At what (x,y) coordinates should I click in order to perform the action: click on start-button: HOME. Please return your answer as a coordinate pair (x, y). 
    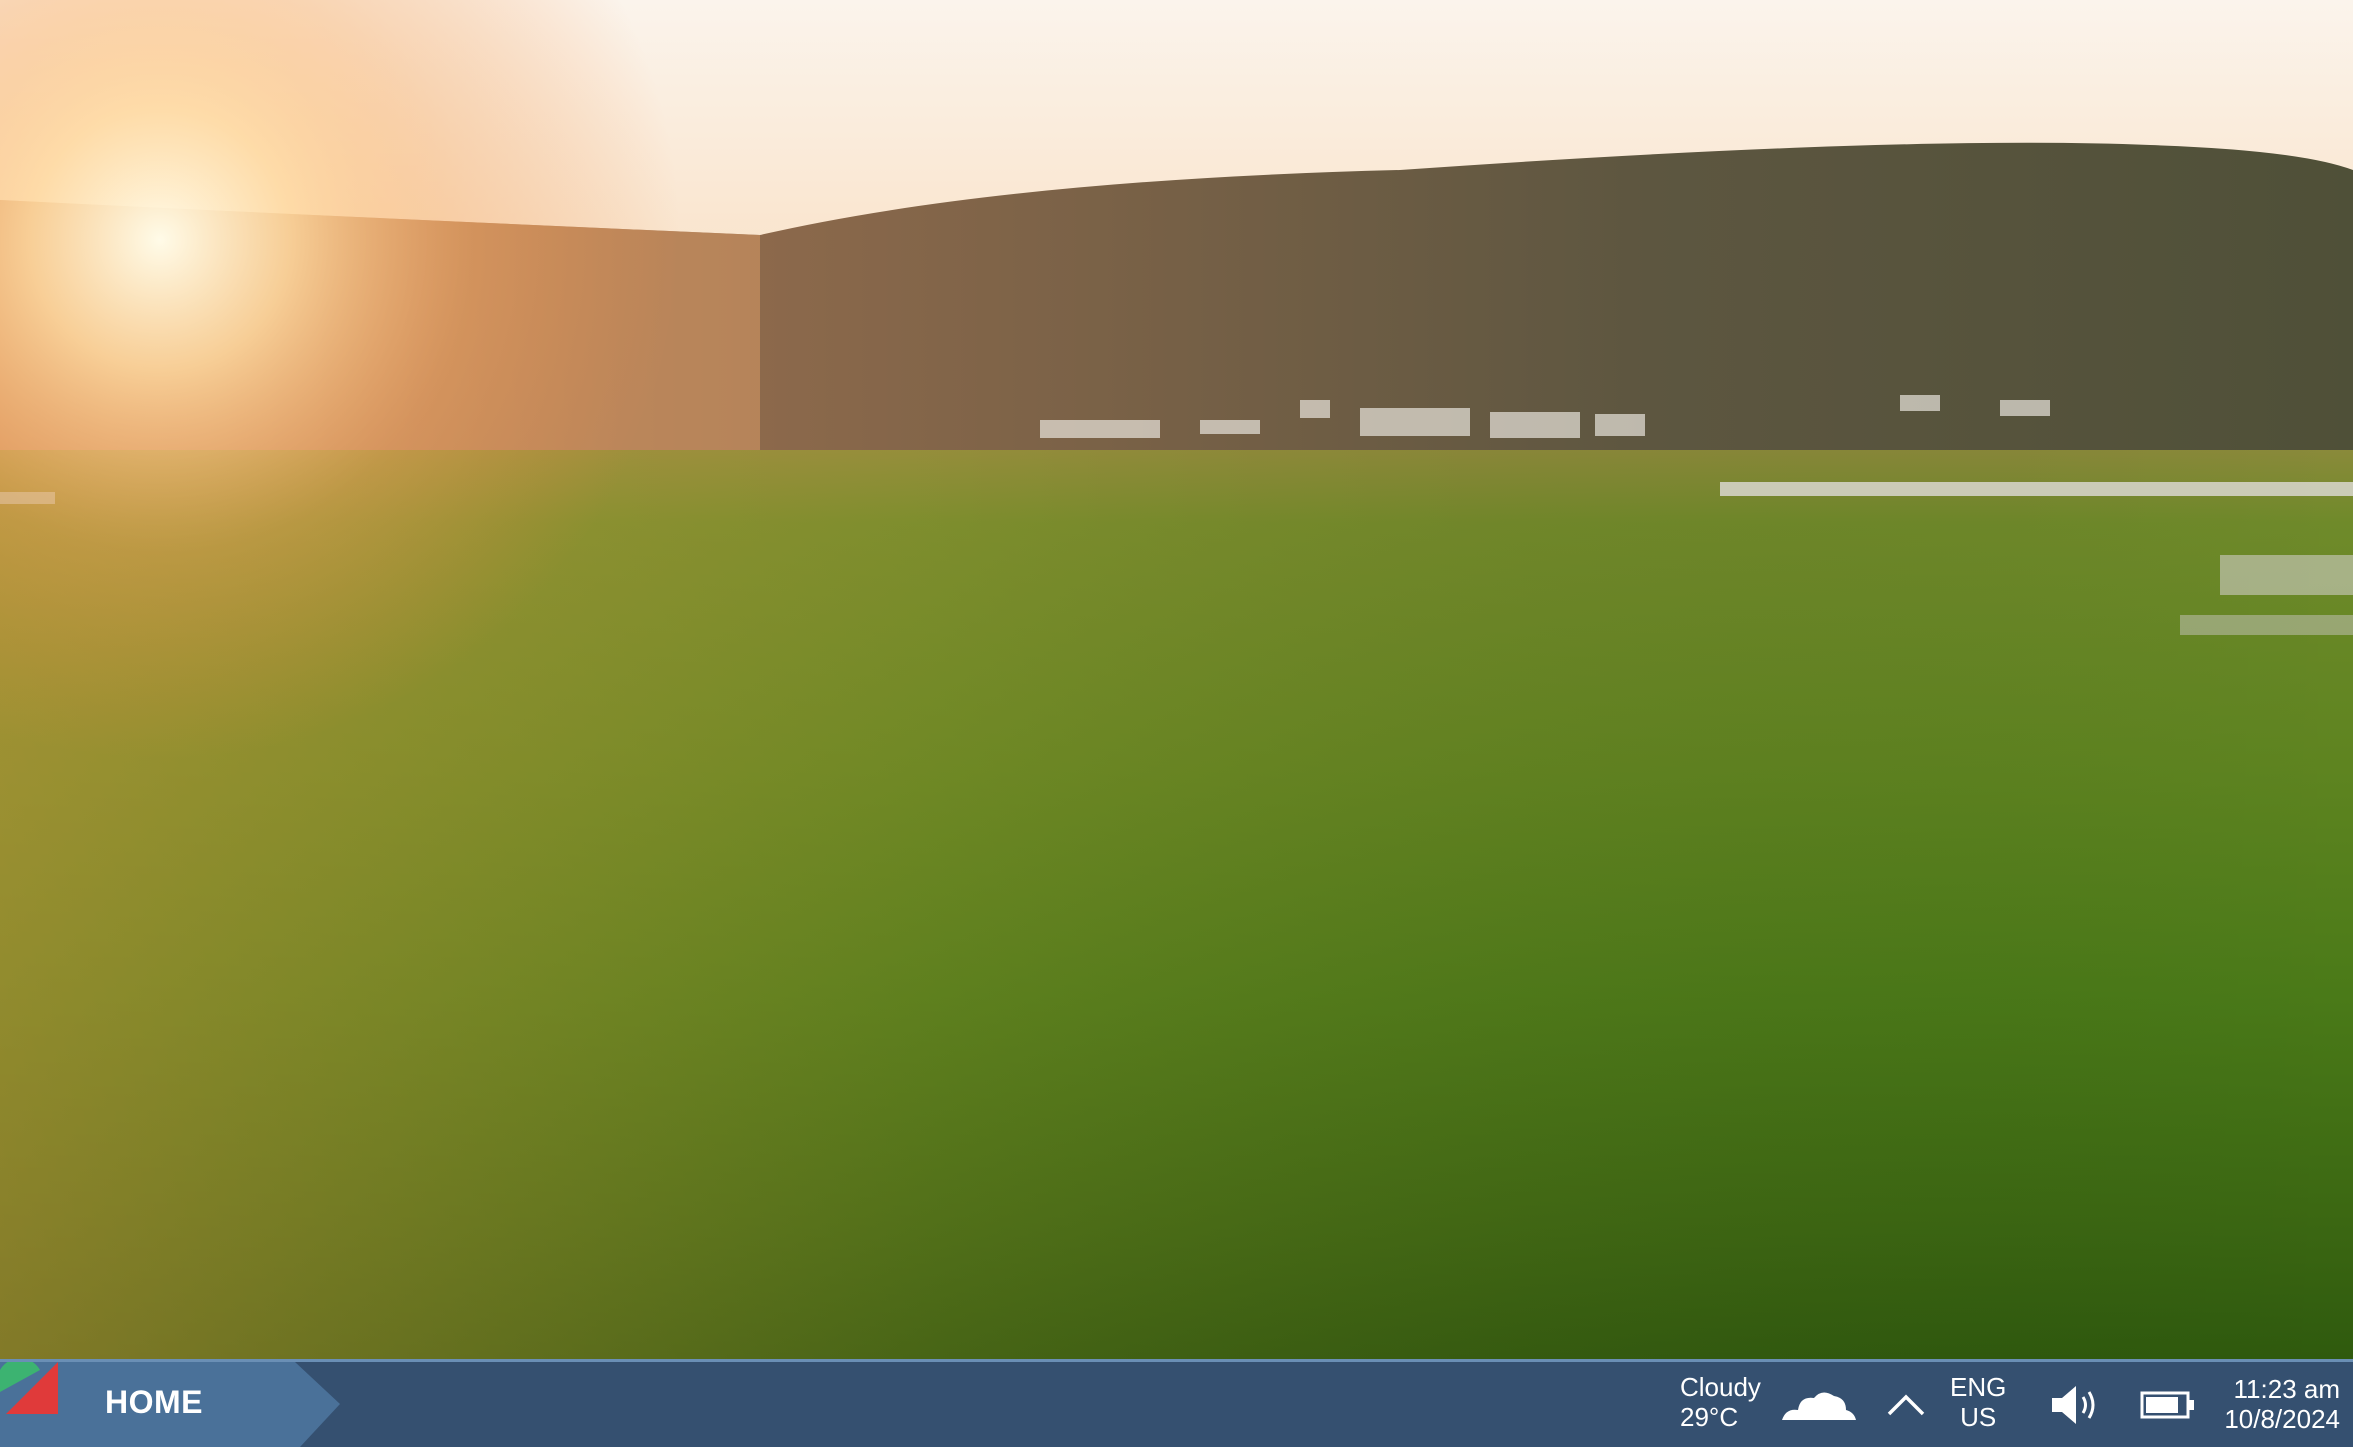
    Looking at the image, I should click on (170, 1404).